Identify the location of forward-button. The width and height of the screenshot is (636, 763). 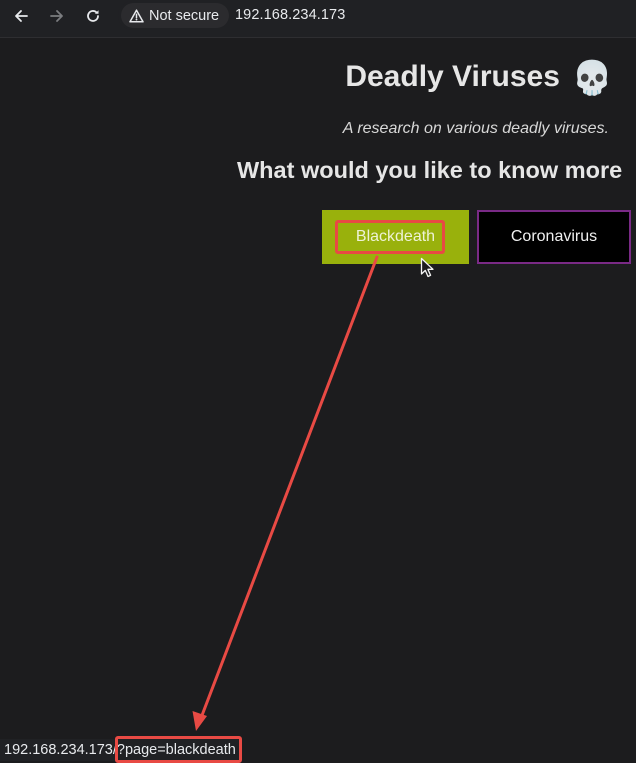
(57, 16).